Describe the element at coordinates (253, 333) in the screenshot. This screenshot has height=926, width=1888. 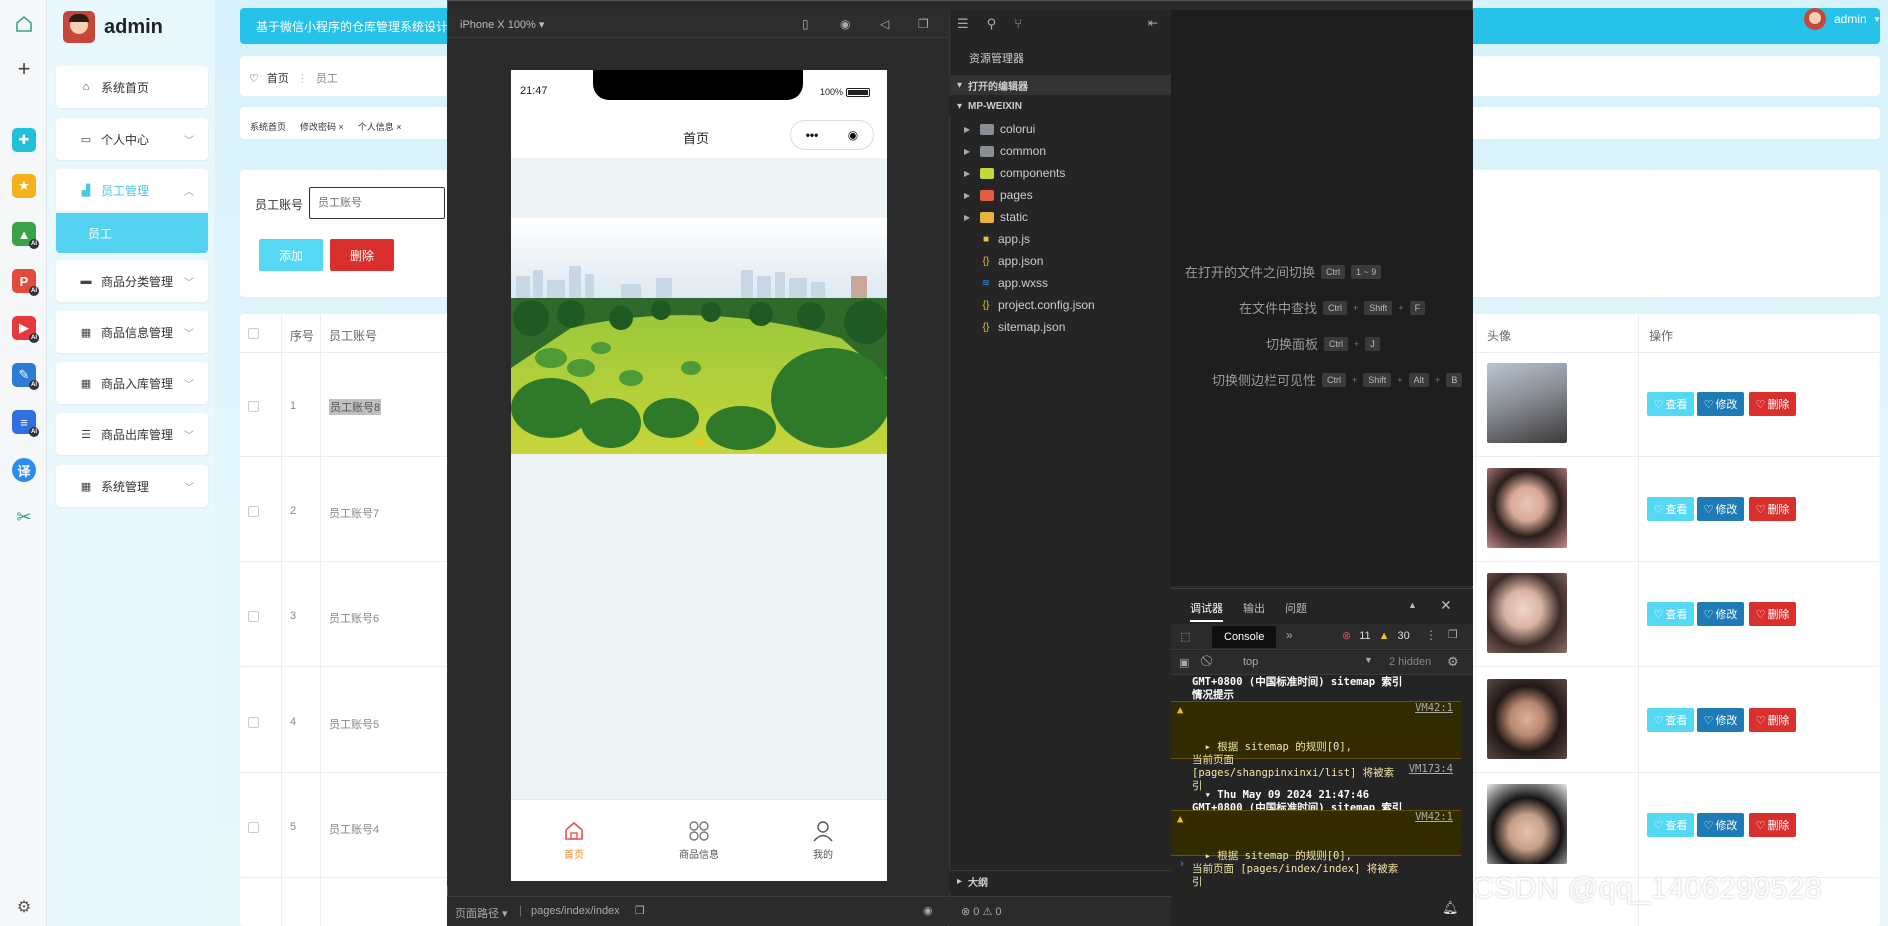
I see `select-all-checkbox` at that location.